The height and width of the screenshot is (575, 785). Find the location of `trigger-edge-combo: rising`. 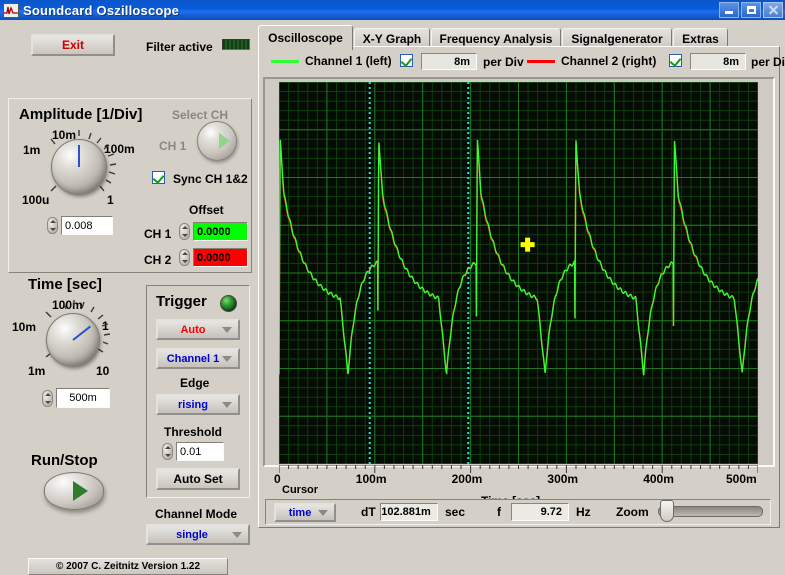

trigger-edge-combo: rising is located at coordinates (198, 404).